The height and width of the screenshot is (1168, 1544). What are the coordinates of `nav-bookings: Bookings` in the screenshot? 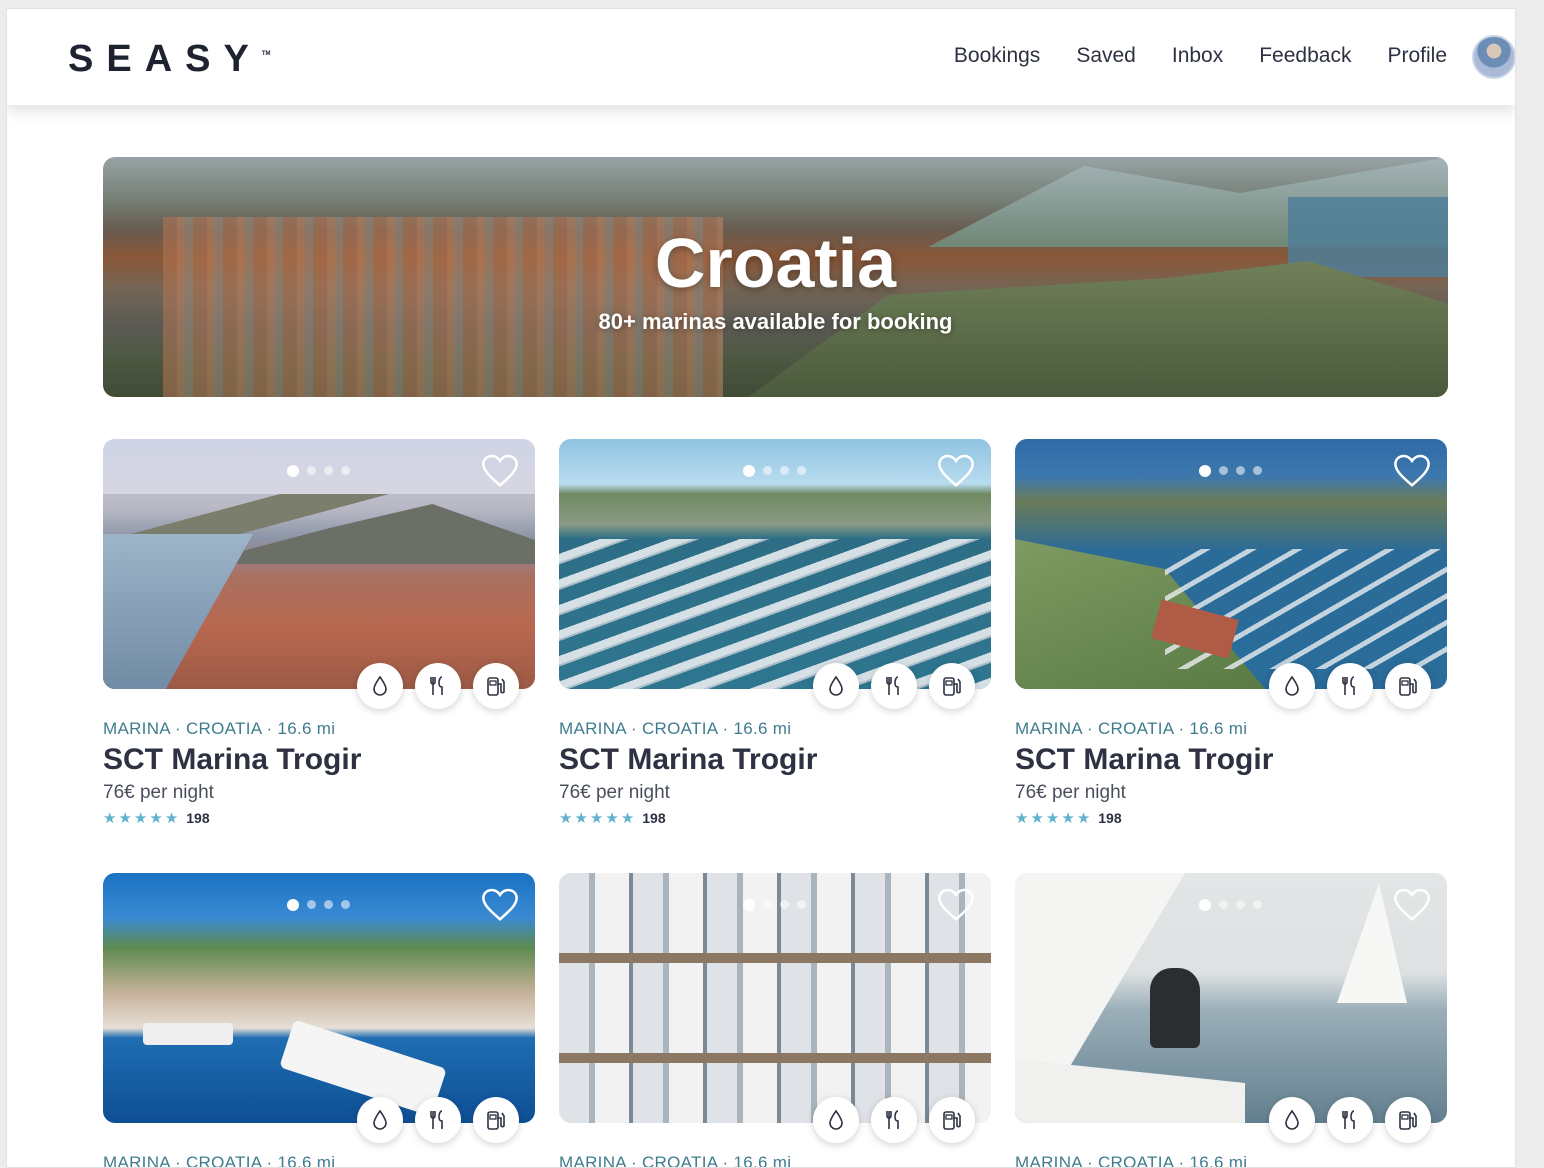 It's located at (997, 56).